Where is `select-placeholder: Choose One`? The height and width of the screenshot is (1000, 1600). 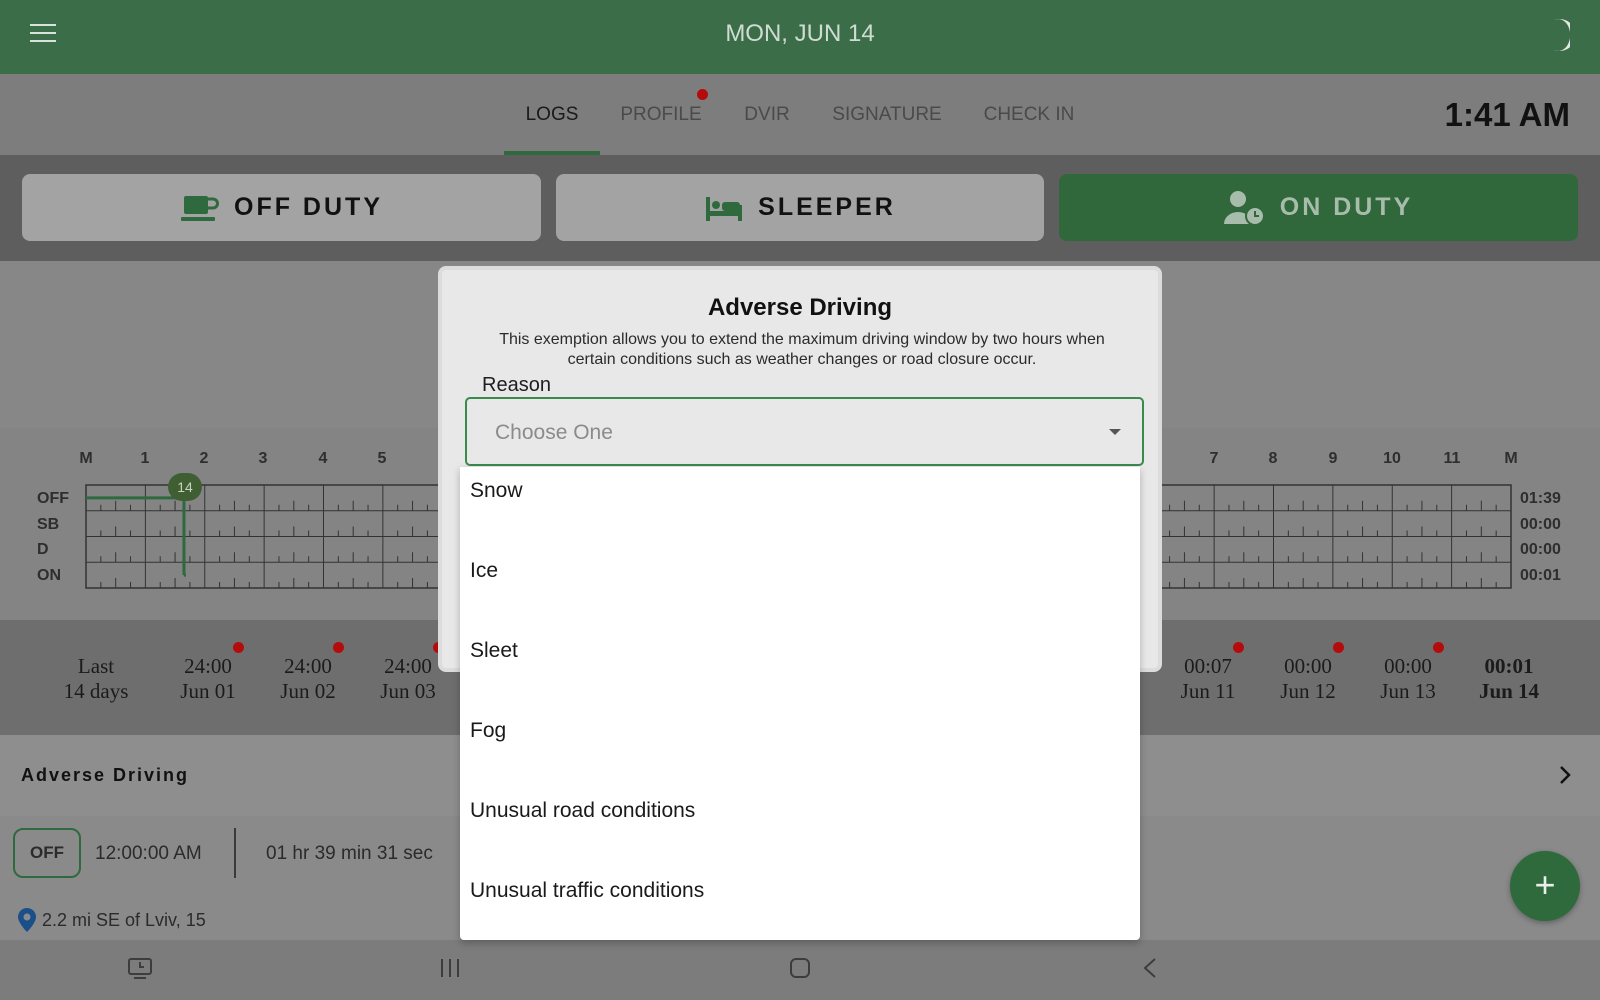
select-placeholder: Choose One is located at coordinates (554, 432).